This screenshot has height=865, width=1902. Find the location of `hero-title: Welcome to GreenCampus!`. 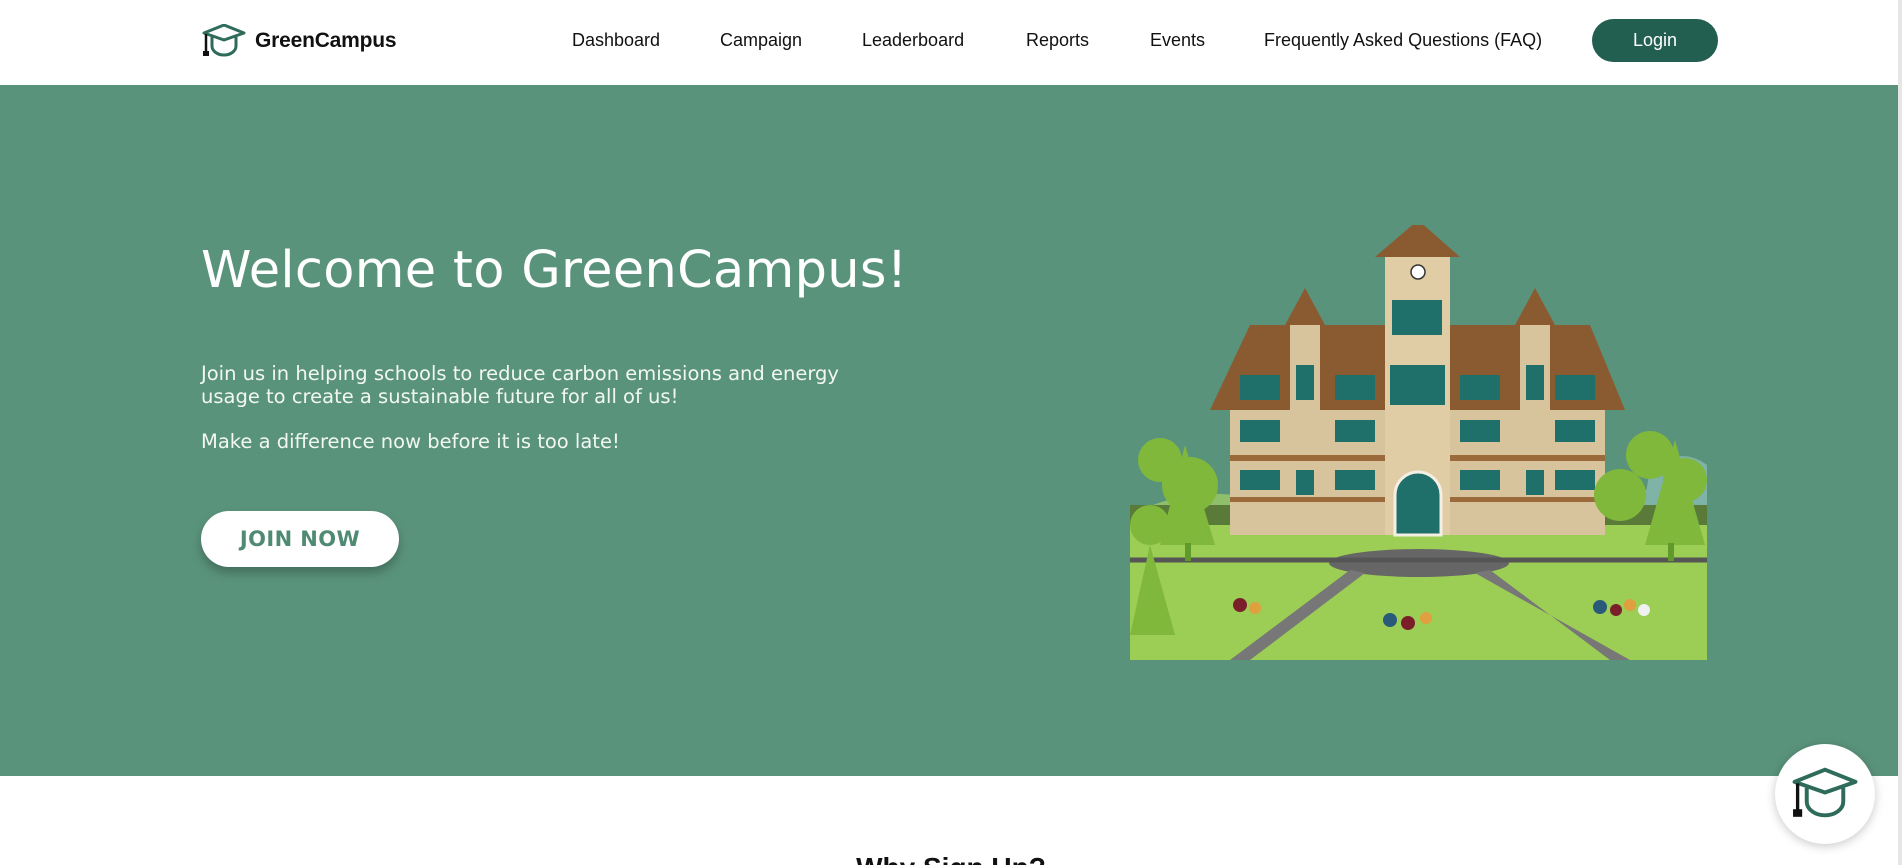

hero-title: Welcome to GreenCampus! is located at coordinates (554, 270).